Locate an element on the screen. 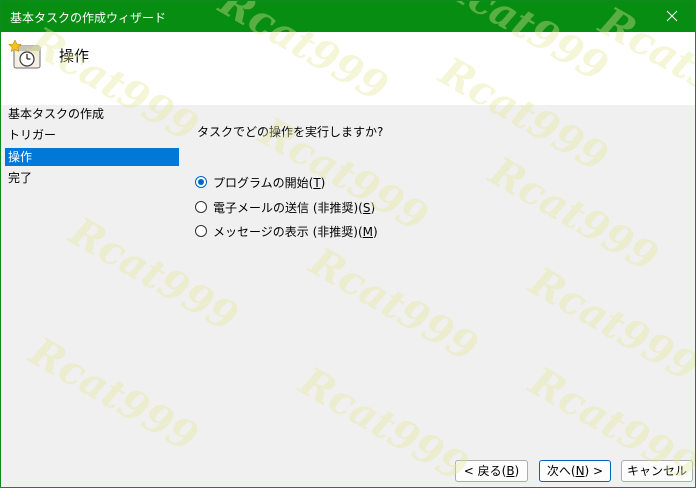 This screenshot has height=488, width=696. close-icon is located at coordinates (672, 16).